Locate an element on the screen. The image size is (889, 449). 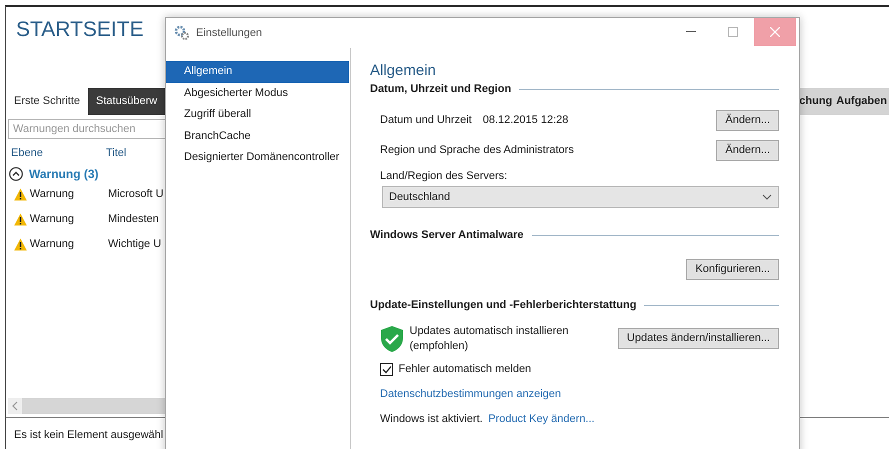
tab: chung is located at coordinates (815, 101).